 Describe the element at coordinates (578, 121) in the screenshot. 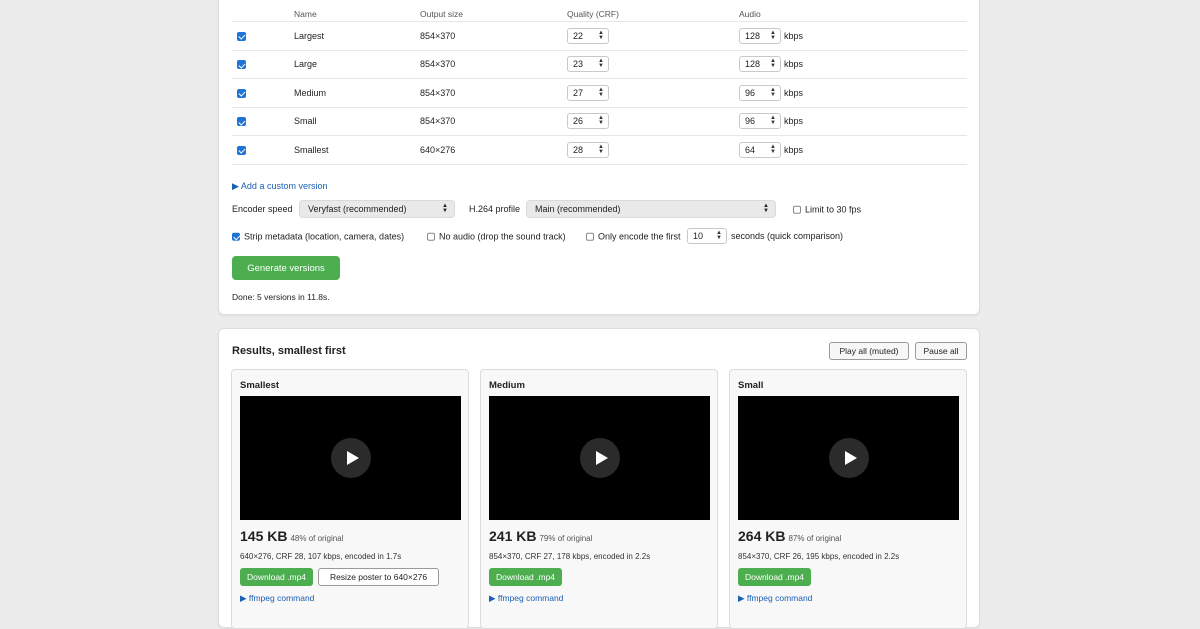

I see `crf-value: 26` at that location.